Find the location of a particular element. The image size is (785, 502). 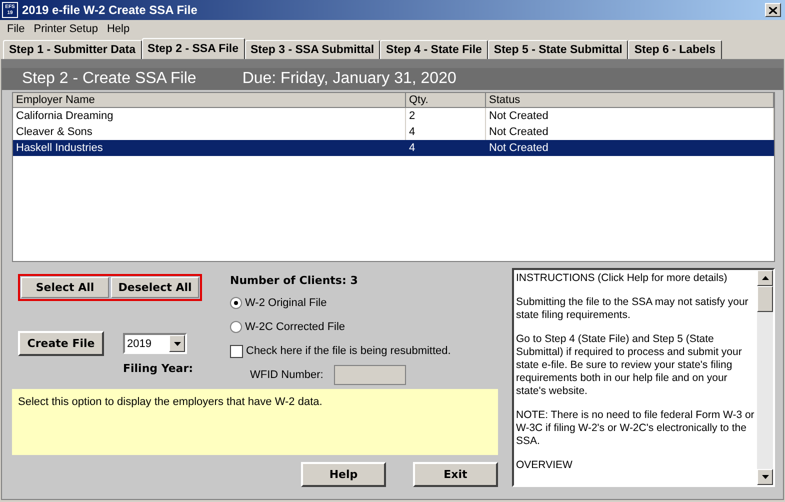

dropdown-arrow-icon is located at coordinates (177, 344).